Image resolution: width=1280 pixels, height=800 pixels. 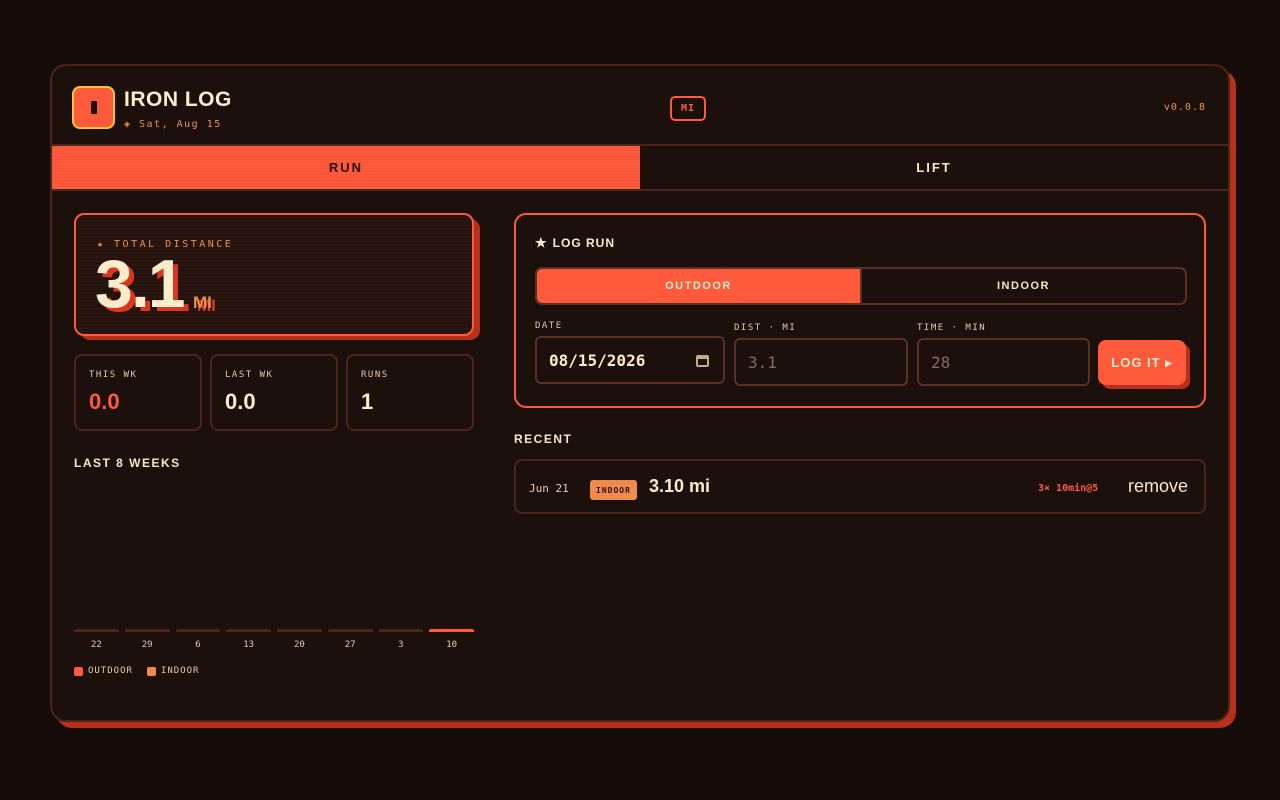 I want to click on chart-title: LAST 8 WEEKS, so click(x=127, y=463).